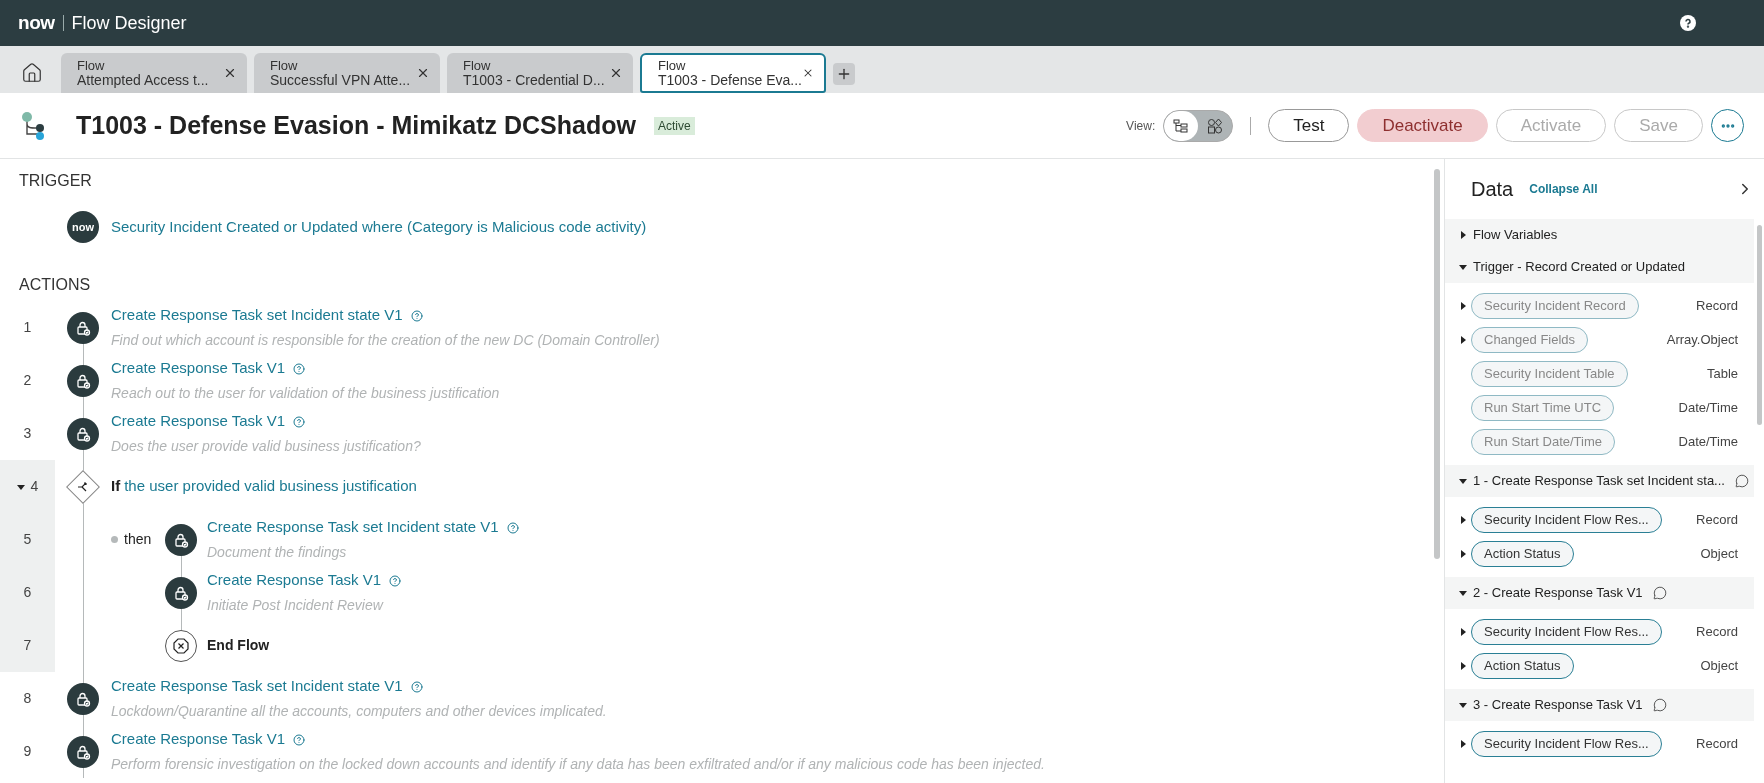 This screenshot has height=783, width=1764. I want to click on step-number: 9, so click(27, 751).